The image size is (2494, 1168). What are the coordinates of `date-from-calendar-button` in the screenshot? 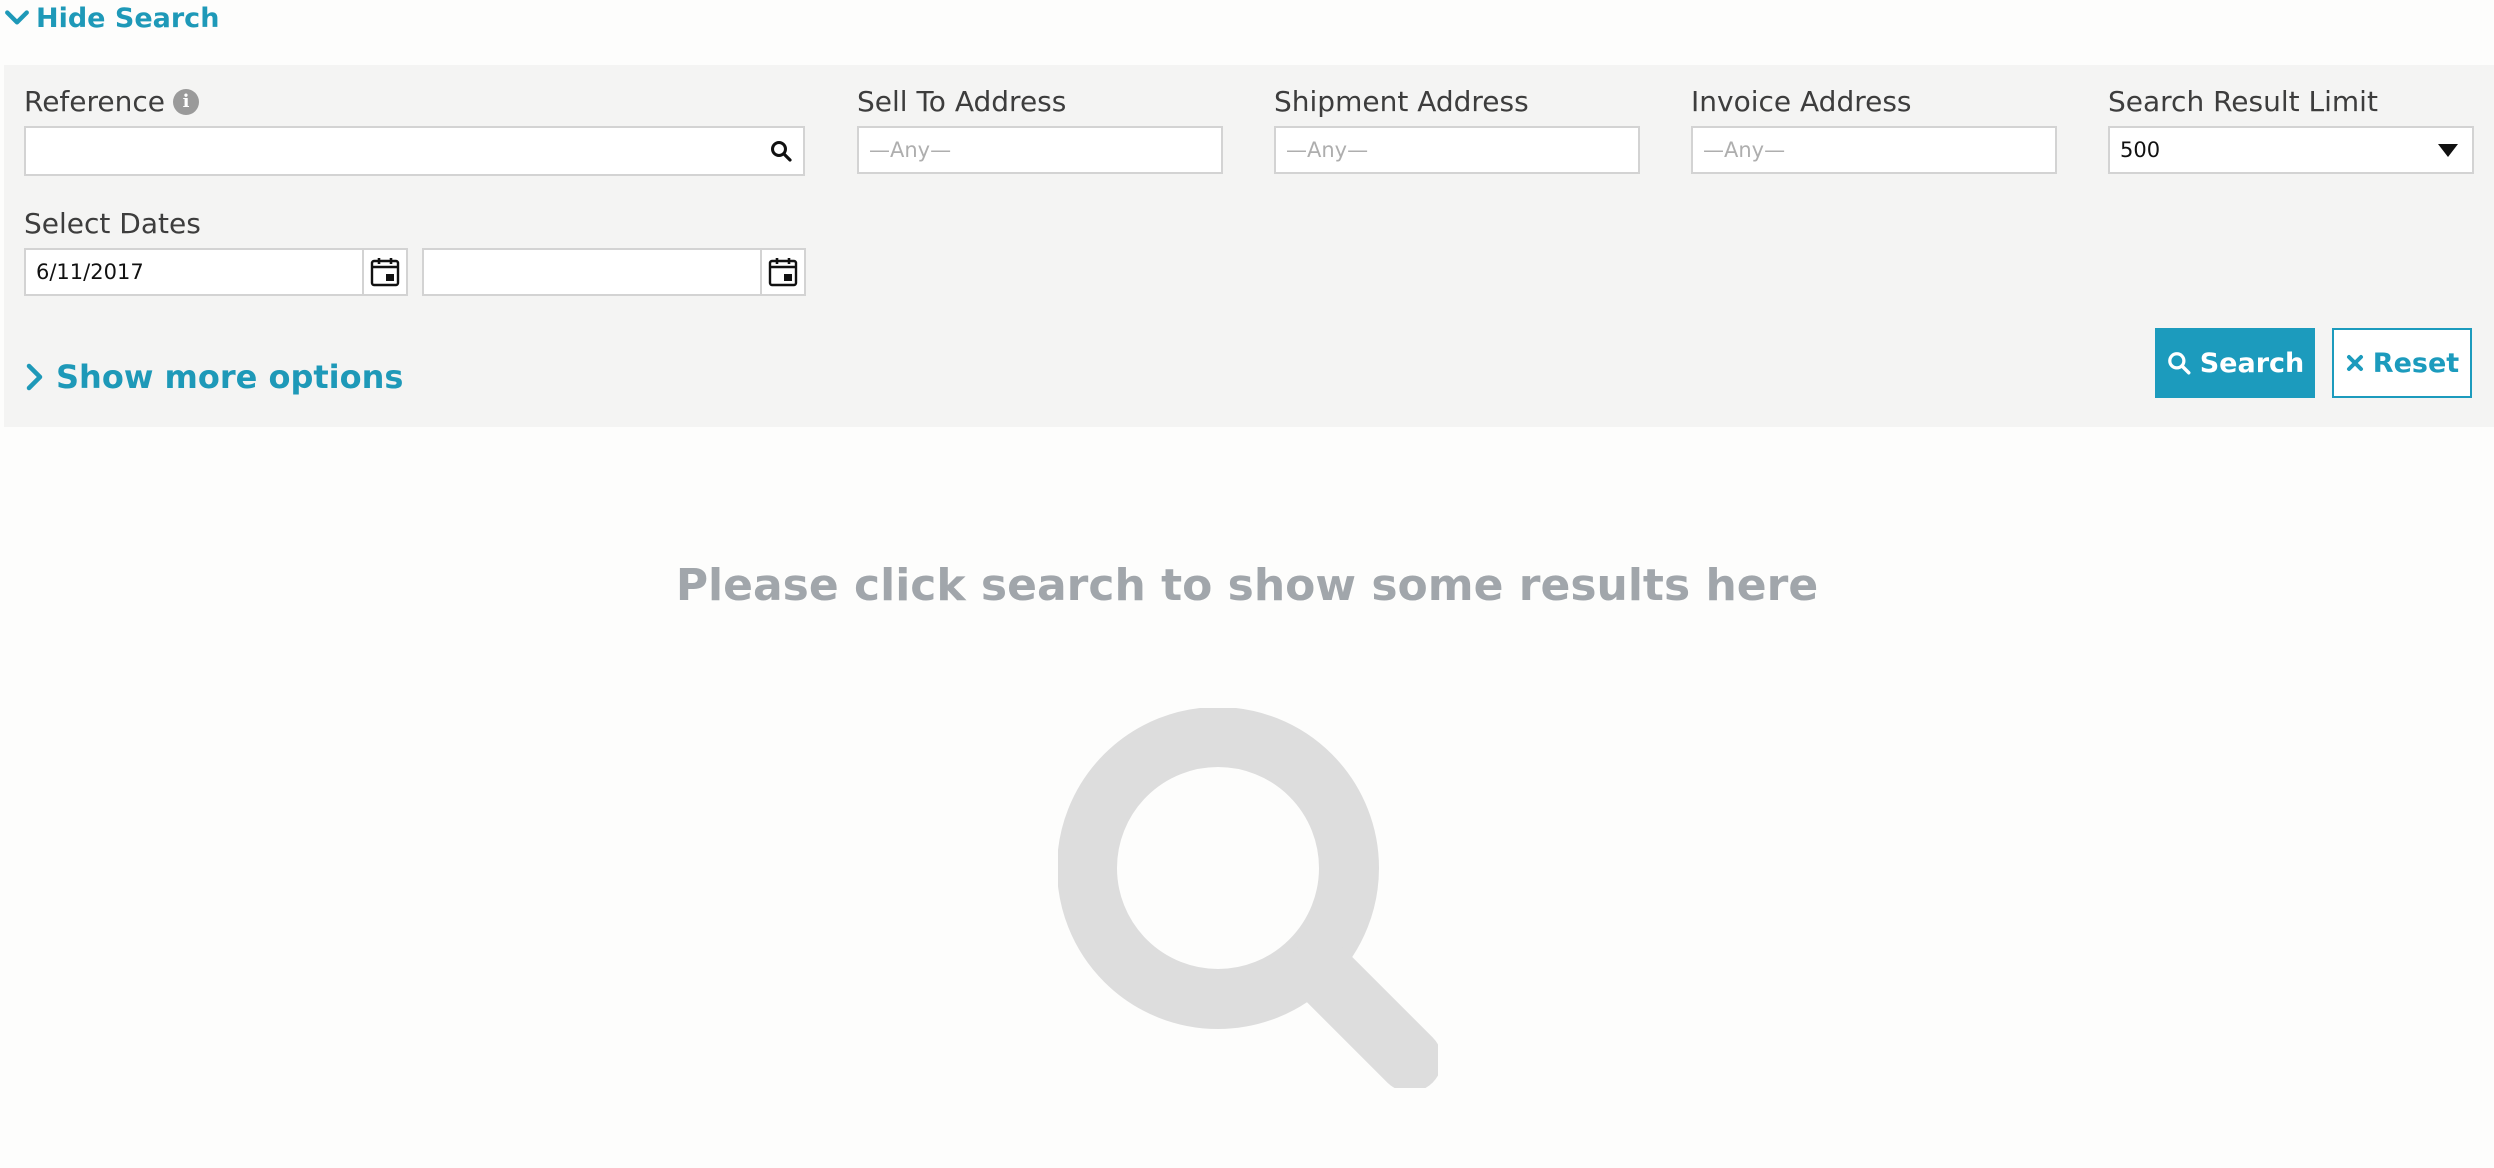 It's located at (385, 272).